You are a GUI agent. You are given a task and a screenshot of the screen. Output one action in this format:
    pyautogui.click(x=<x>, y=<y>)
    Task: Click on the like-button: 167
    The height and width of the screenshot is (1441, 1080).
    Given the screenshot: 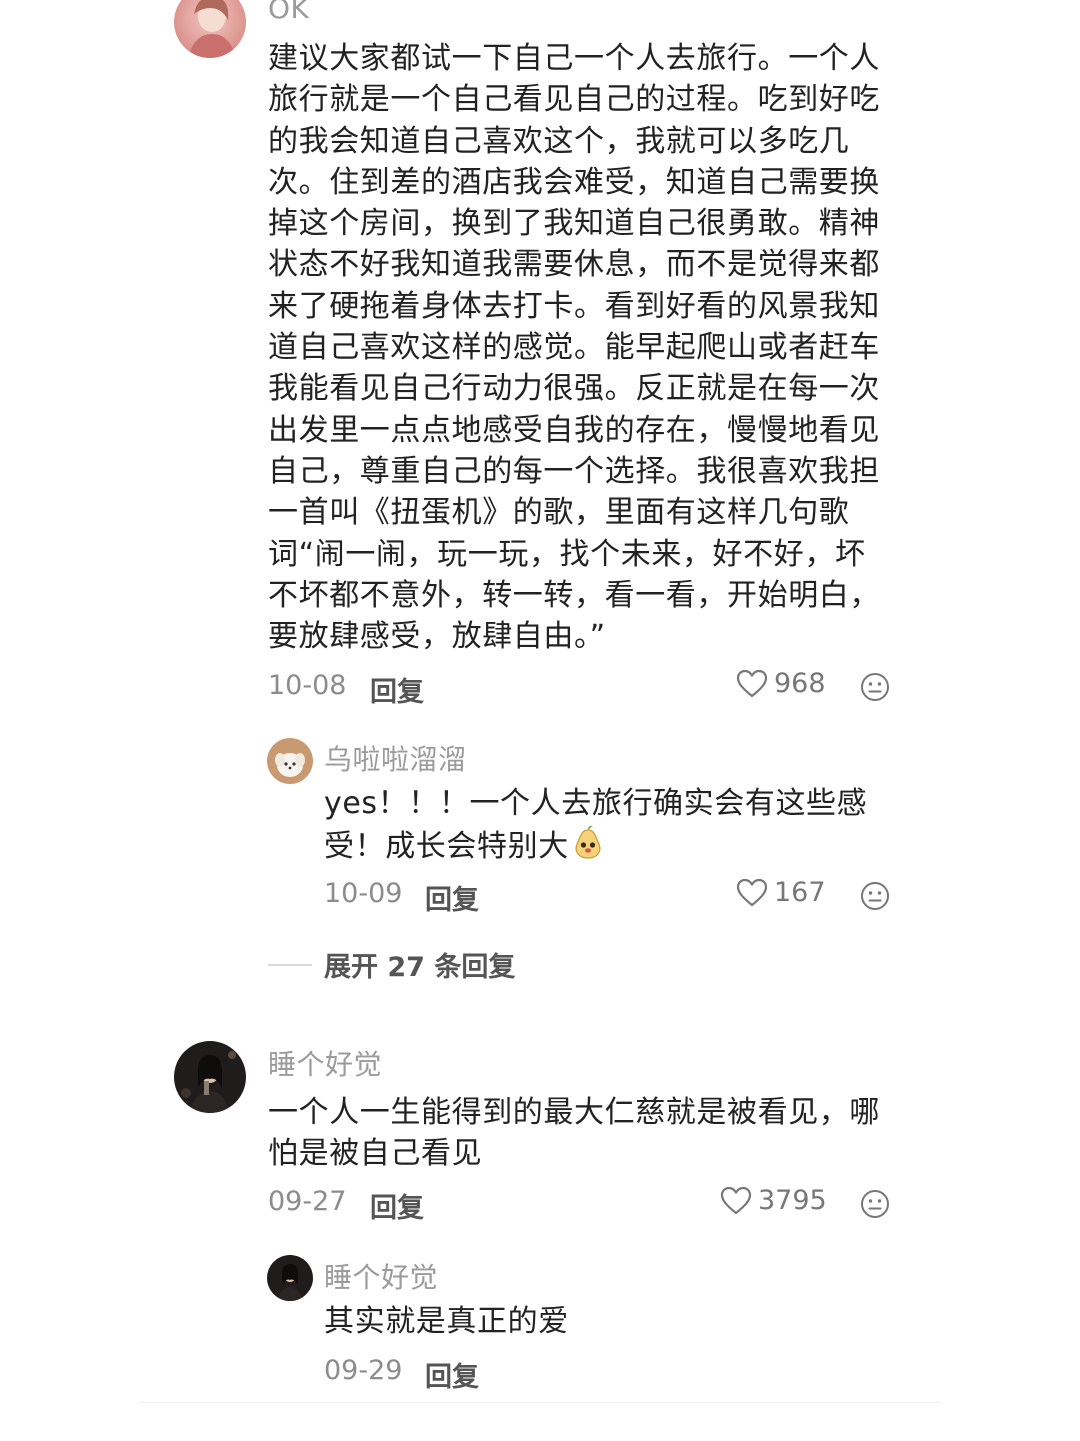 What is the action you would take?
    pyautogui.click(x=781, y=892)
    